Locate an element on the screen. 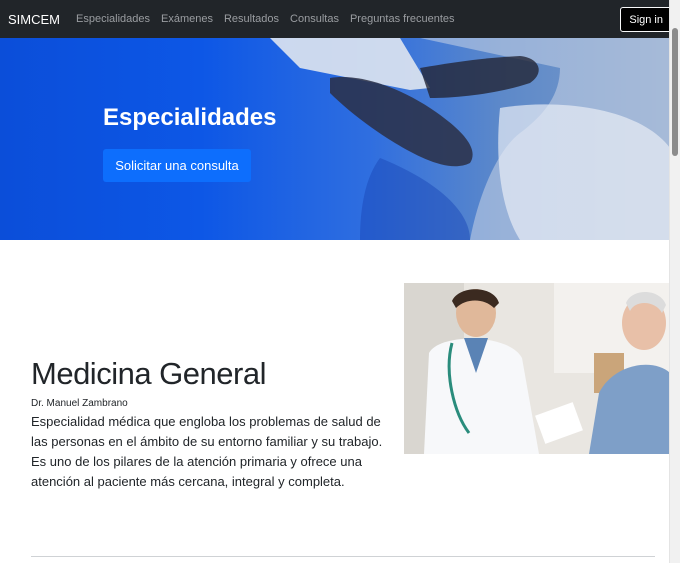 This screenshot has width=680, height=563. brand-logo: SIMCEM is located at coordinates (34, 19).